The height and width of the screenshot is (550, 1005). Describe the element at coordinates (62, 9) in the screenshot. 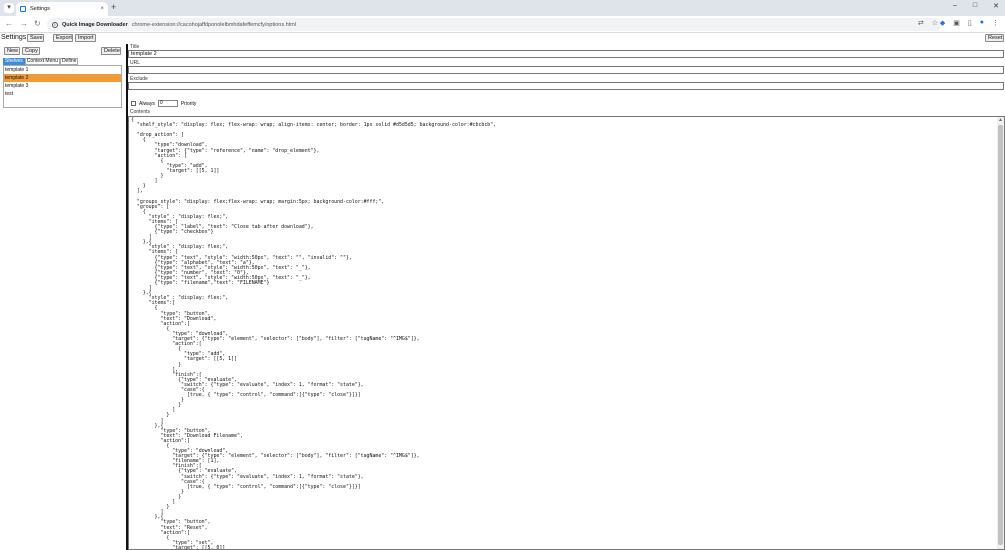

I see `browser-tab: Settings ×` at that location.